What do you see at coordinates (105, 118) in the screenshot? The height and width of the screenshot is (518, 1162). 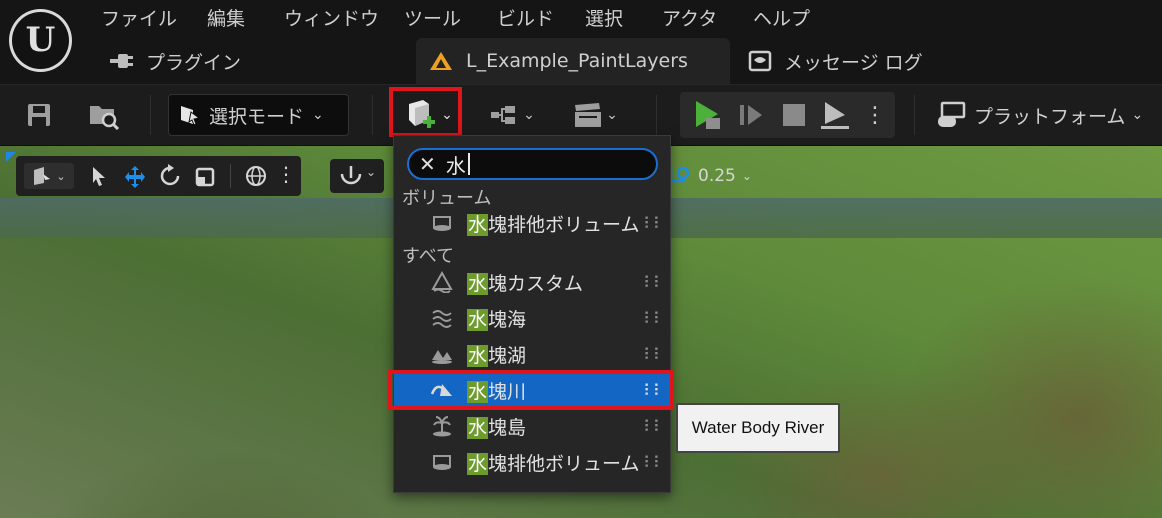 I see `folder-search-icon` at bounding box center [105, 118].